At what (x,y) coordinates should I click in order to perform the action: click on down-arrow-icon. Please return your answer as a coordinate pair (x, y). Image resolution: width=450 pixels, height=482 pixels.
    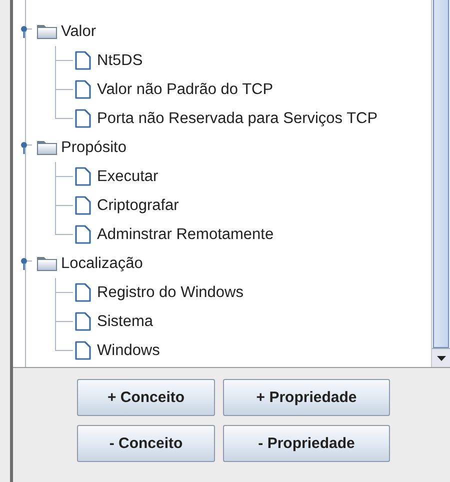
    Looking at the image, I should click on (441, 358).